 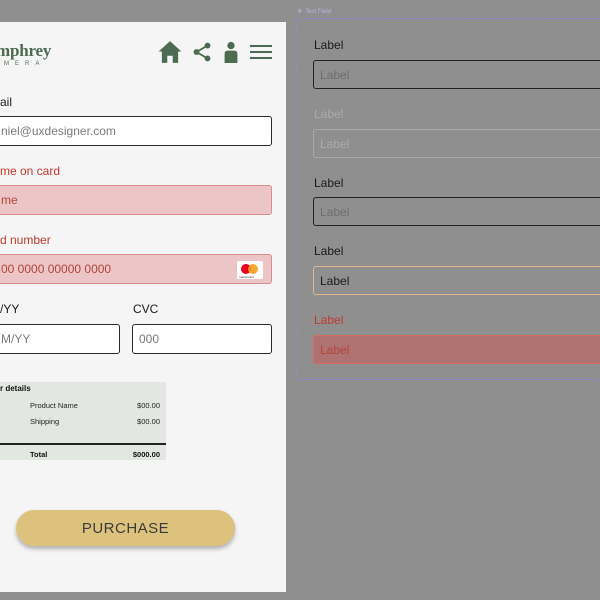 What do you see at coordinates (250, 270) in the screenshot?
I see `mastercard-icon: mastercard` at bounding box center [250, 270].